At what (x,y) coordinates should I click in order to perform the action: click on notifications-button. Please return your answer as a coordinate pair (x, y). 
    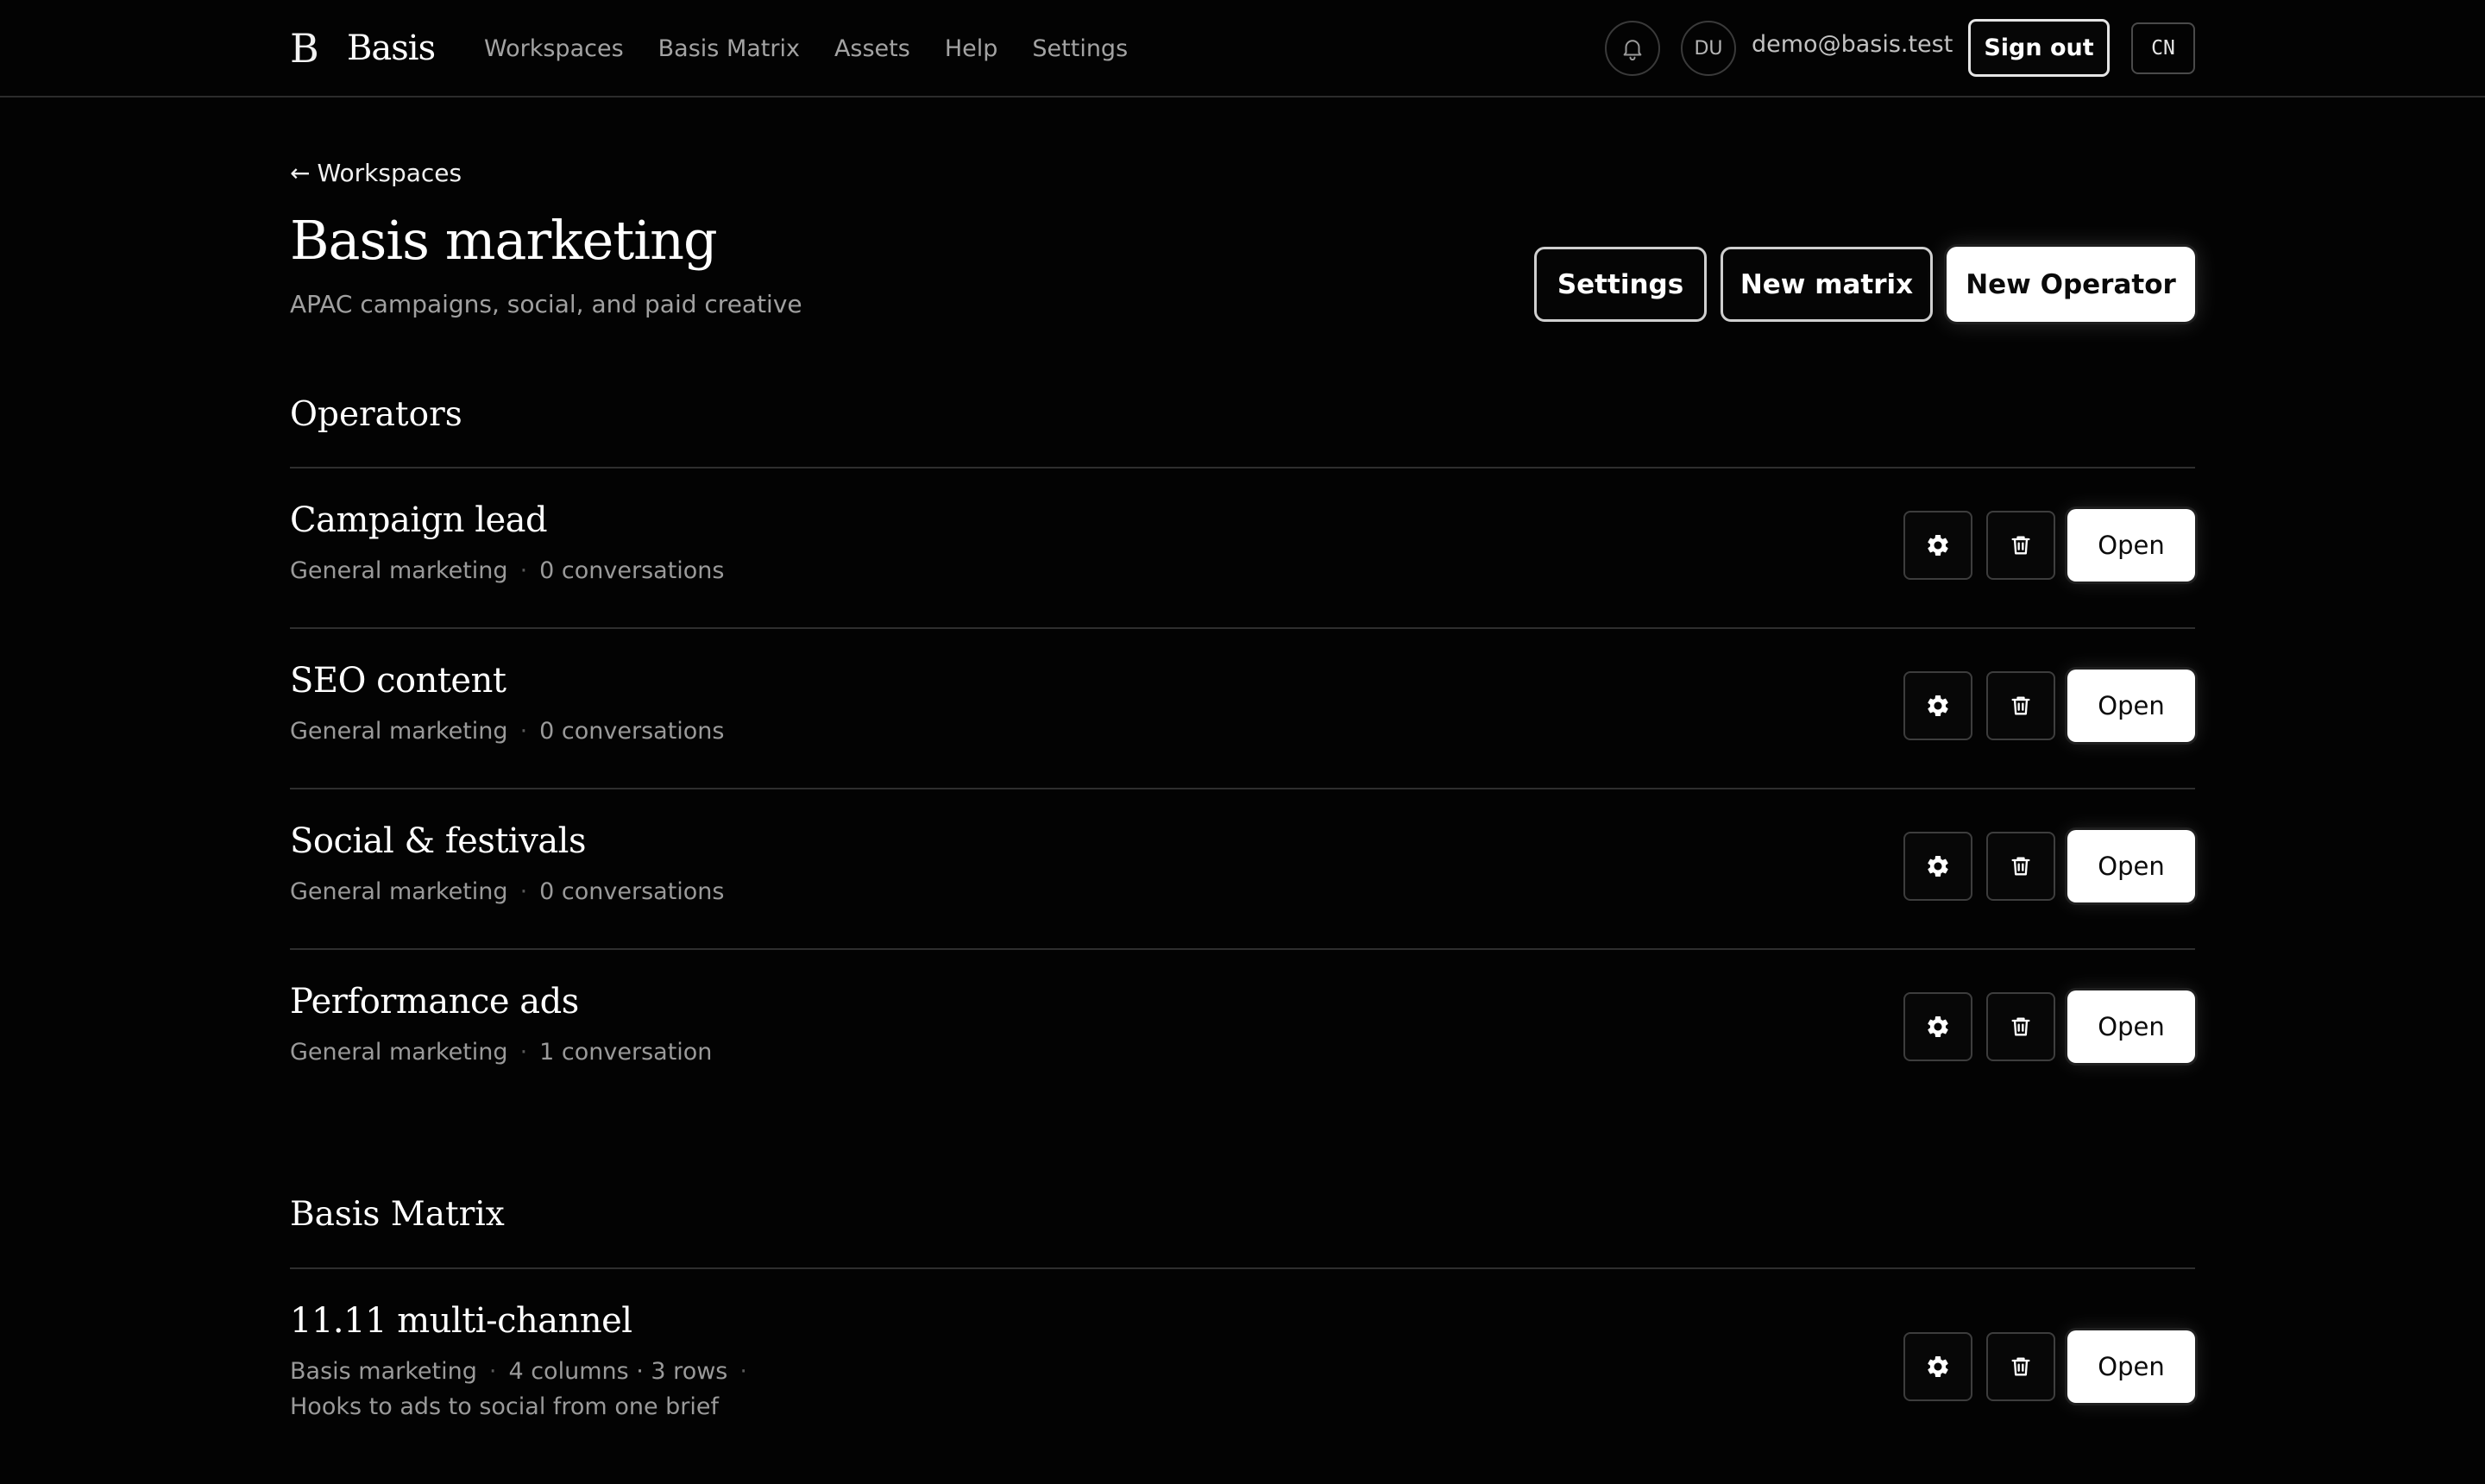
    Looking at the image, I should click on (1632, 48).